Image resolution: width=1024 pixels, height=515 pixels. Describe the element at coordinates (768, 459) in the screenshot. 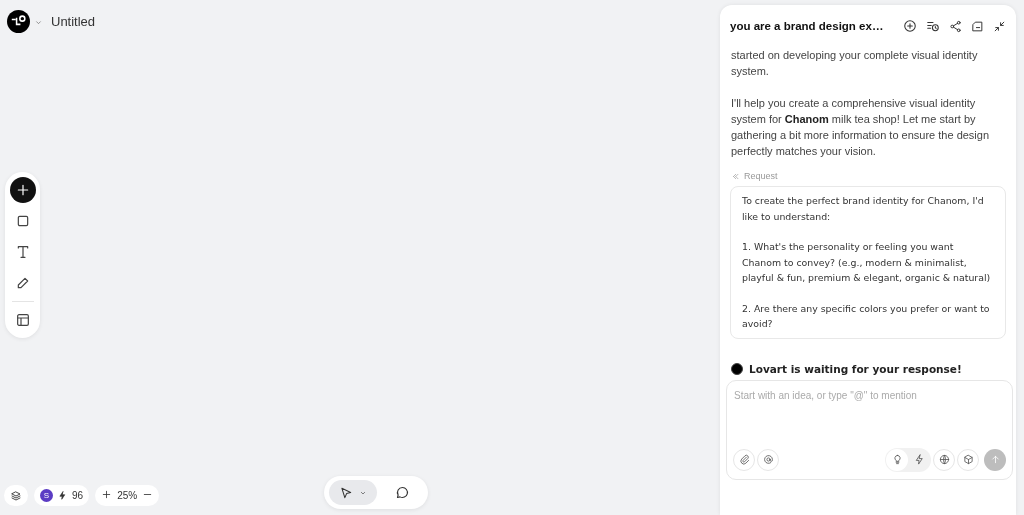

I see `mention-button` at that location.